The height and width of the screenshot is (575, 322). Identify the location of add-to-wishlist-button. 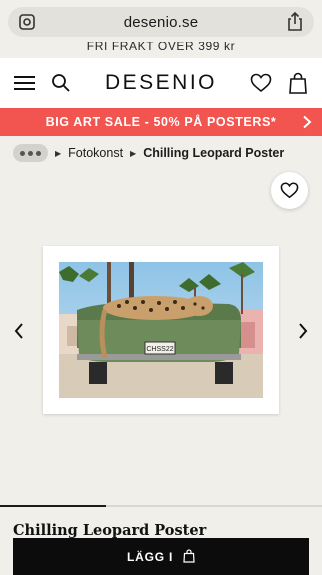
(289, 190).